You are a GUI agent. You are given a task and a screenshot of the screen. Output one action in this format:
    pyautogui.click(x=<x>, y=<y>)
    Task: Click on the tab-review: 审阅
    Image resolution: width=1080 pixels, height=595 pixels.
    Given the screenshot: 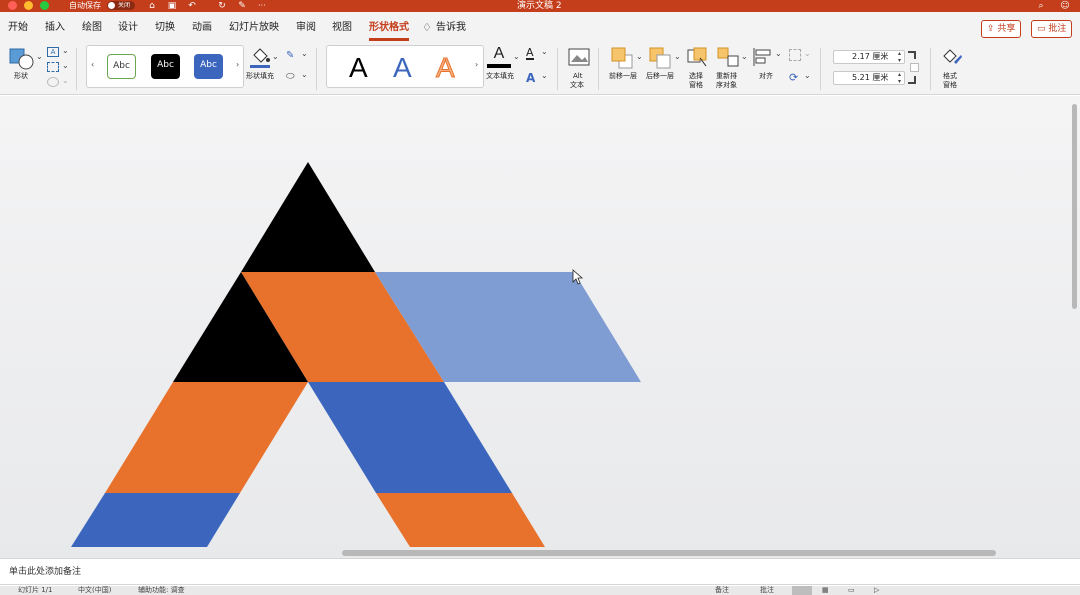 What is the action you would take?
    pyautogui.click(x=306, y=28)
    